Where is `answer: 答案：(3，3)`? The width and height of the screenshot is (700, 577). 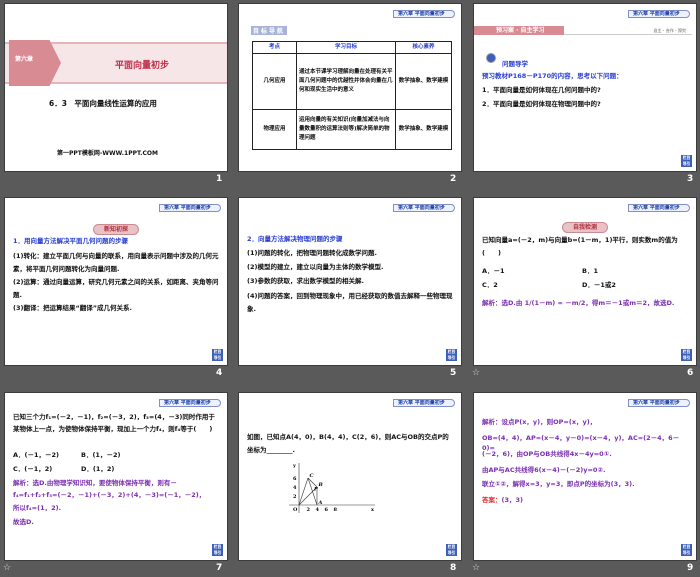 answer: 答案：(3，3) is located at coordinates (502, 500).